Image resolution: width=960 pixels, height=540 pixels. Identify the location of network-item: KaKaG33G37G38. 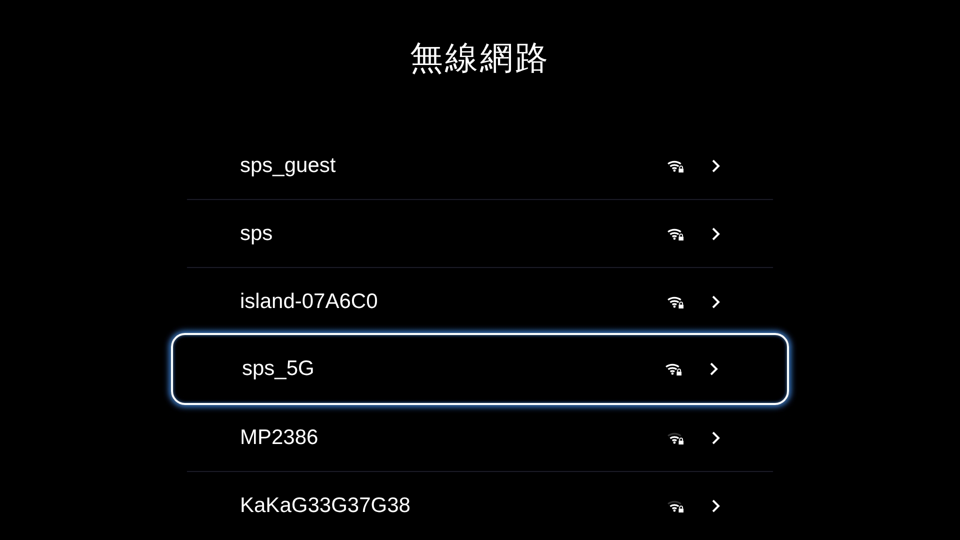
(480, 505).